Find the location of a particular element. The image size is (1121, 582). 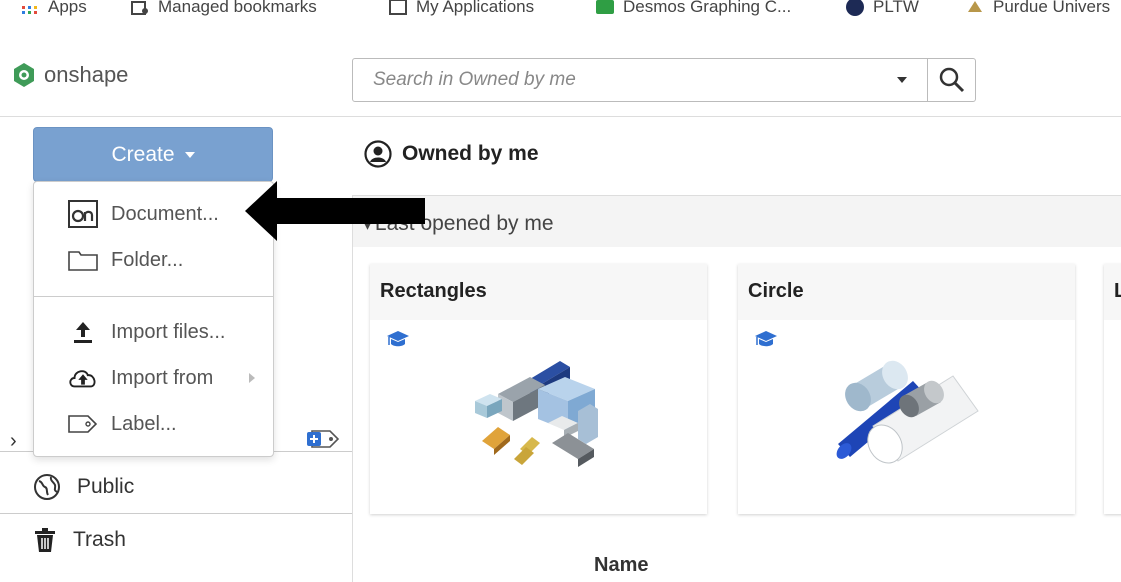

desmos-icon is located at coordinates (605, 7).